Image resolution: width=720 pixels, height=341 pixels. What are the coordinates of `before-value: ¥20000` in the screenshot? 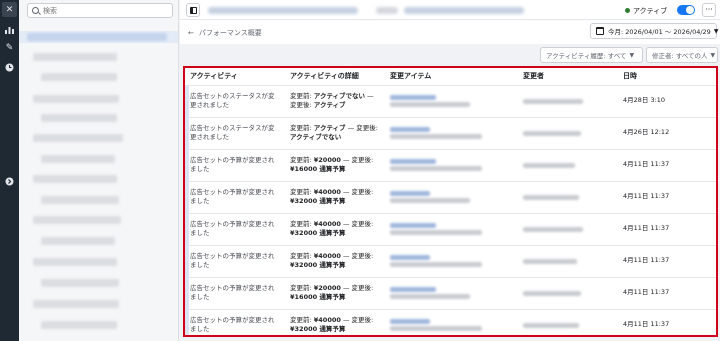 It's located at (327, 287).